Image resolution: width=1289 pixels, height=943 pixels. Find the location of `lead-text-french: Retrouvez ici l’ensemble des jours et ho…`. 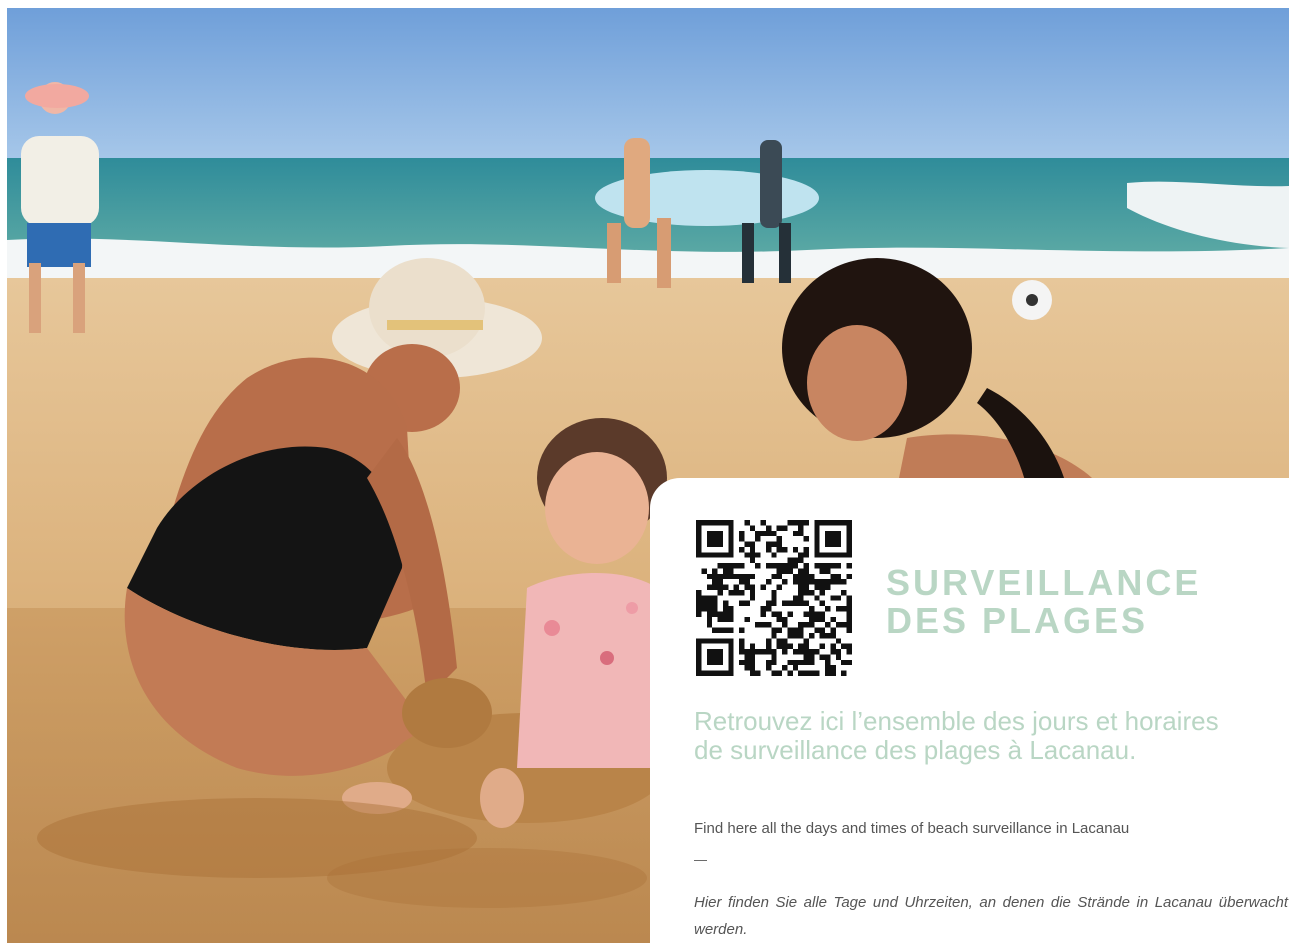

lead-text-french: Retrouvez ici l’ensemble des jours et ho… is located at coordinates (956, 735).